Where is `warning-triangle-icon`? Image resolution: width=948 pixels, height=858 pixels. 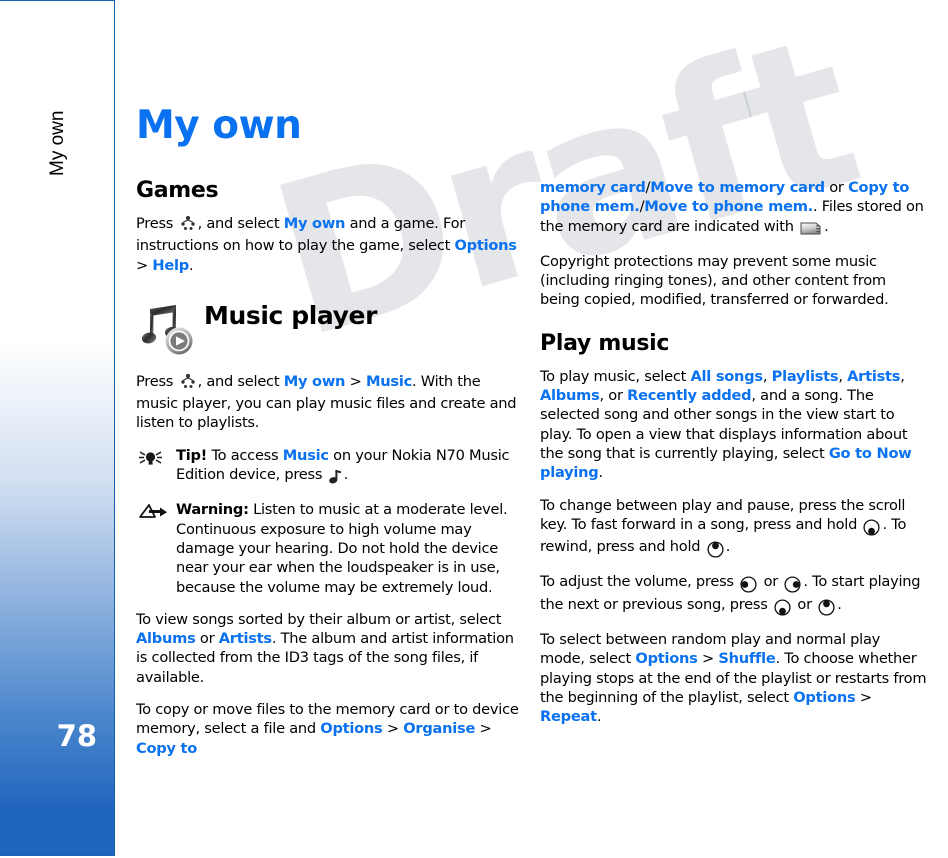 warning-triangle-icon is located at coordinates (153, 512).